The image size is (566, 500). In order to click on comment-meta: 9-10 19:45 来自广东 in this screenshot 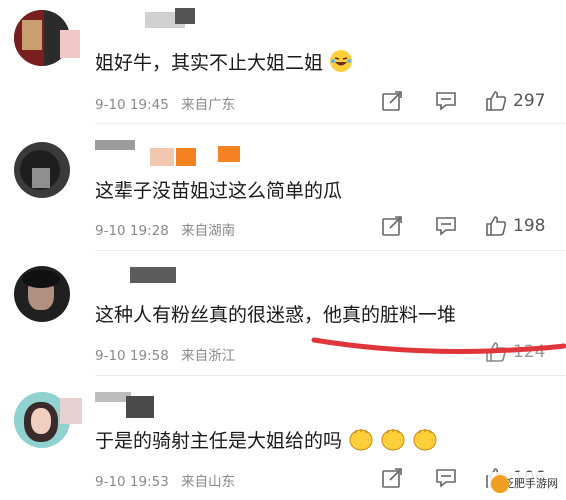, I will do `click(165, 103)`.